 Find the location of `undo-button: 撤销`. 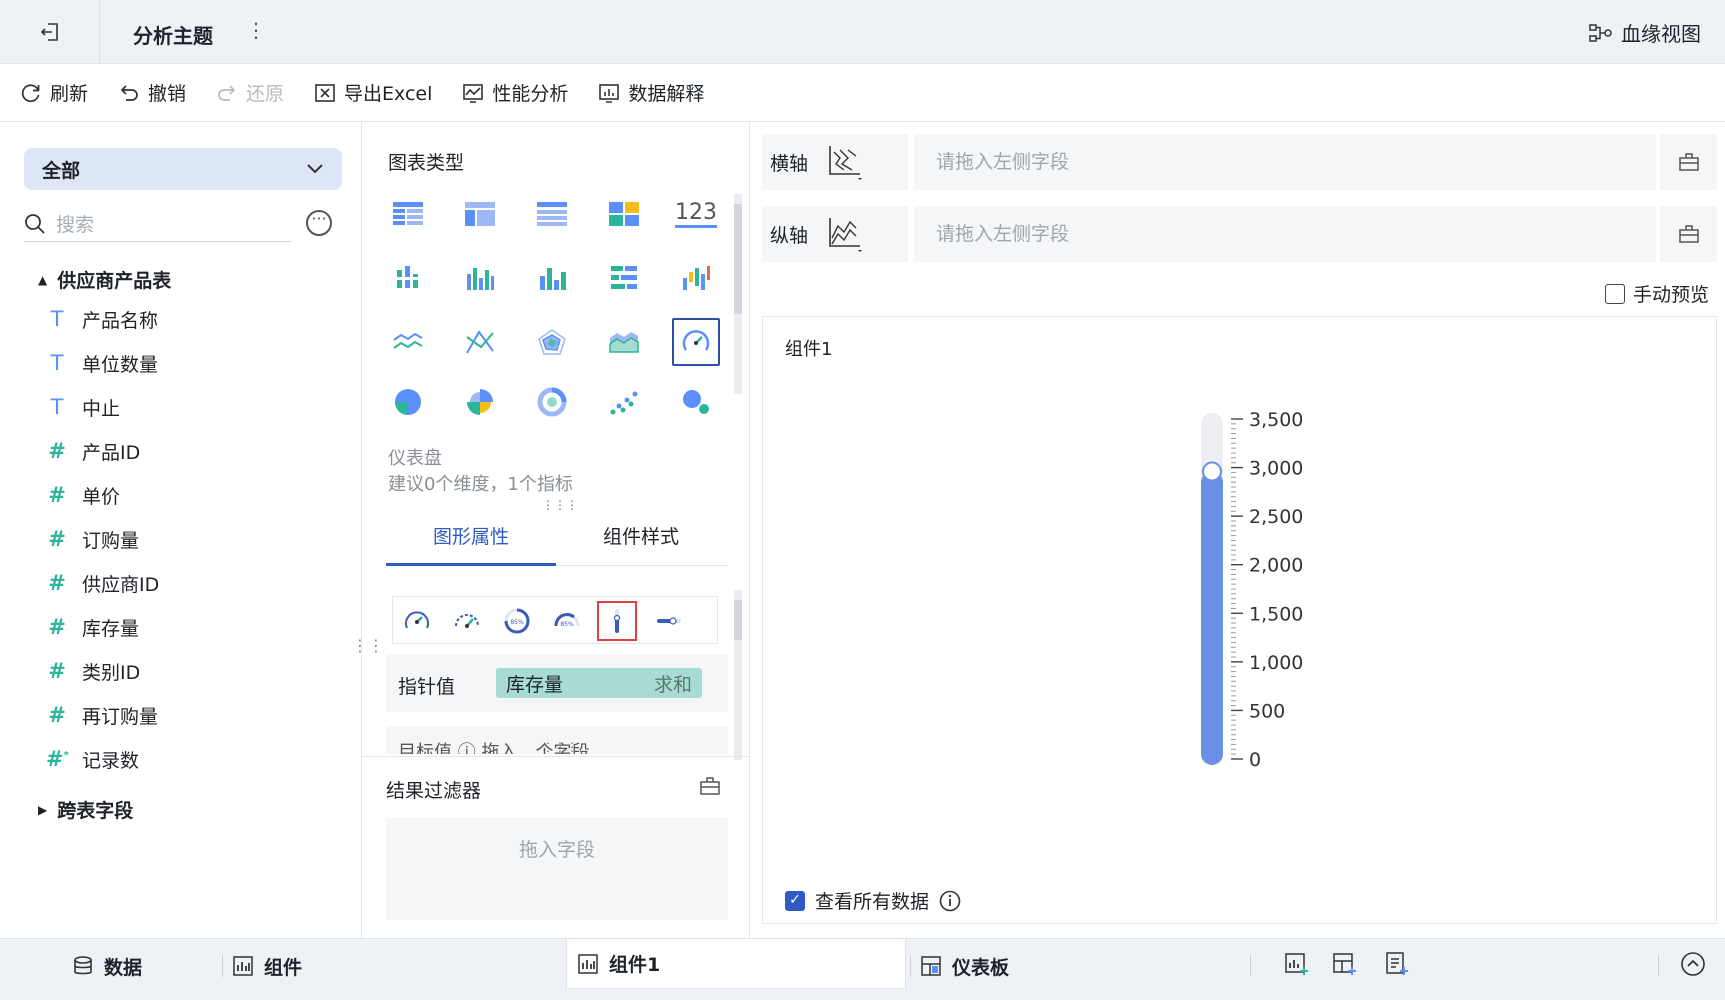

undo-button: 撤销 is located at coordinates (152, 92).